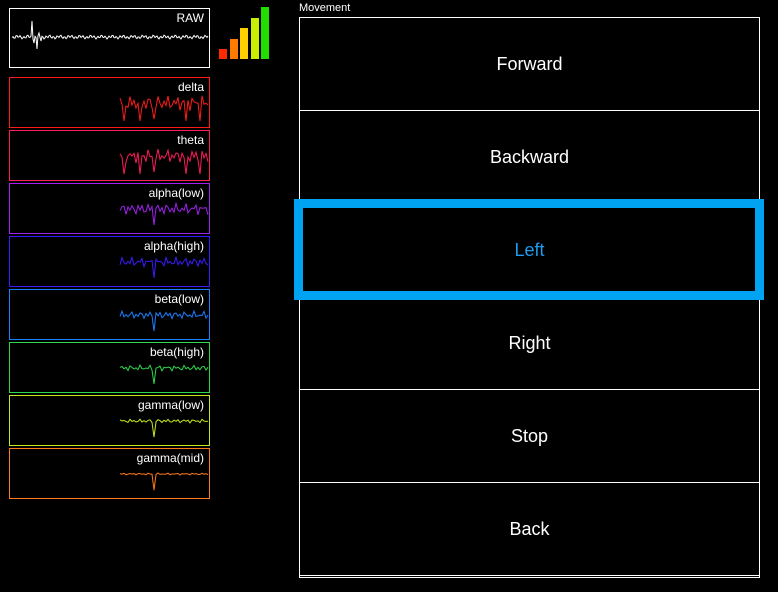 The image size is (778, 592). What do you see at coordinates (176, 193) in the screenshot?
I see `band-label: alpha(low)` at bounding box center [176, 193].